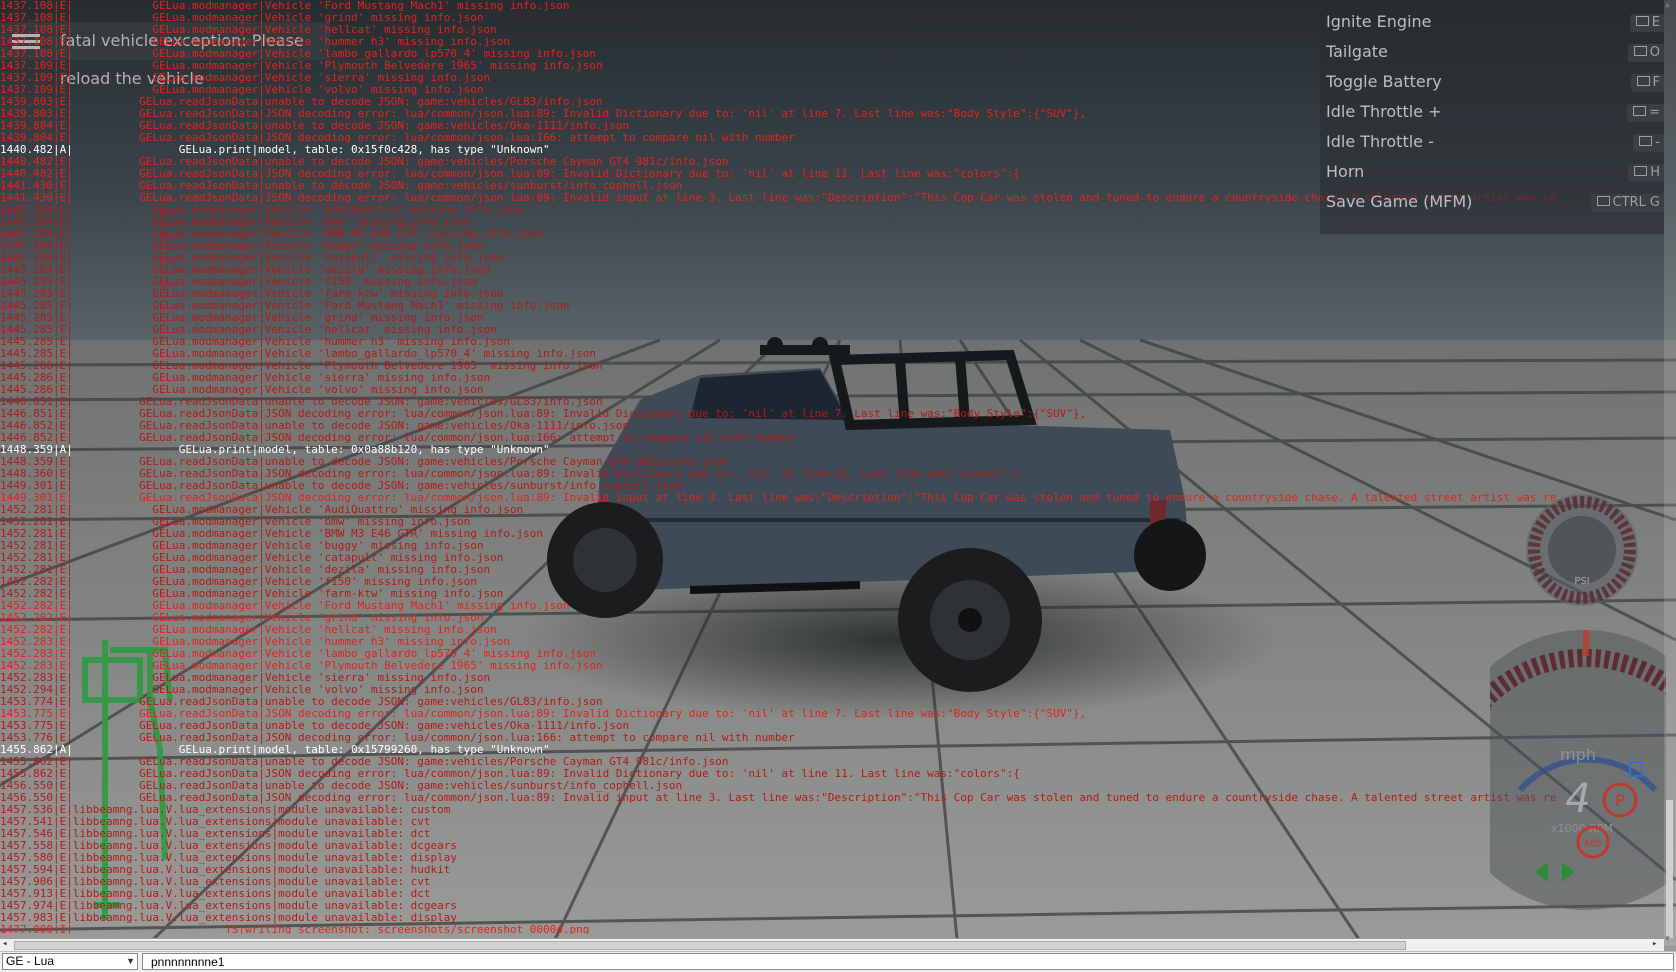  I want to click on console-horizontal-scrollbar: ◂ ▸, so click(832, 944).